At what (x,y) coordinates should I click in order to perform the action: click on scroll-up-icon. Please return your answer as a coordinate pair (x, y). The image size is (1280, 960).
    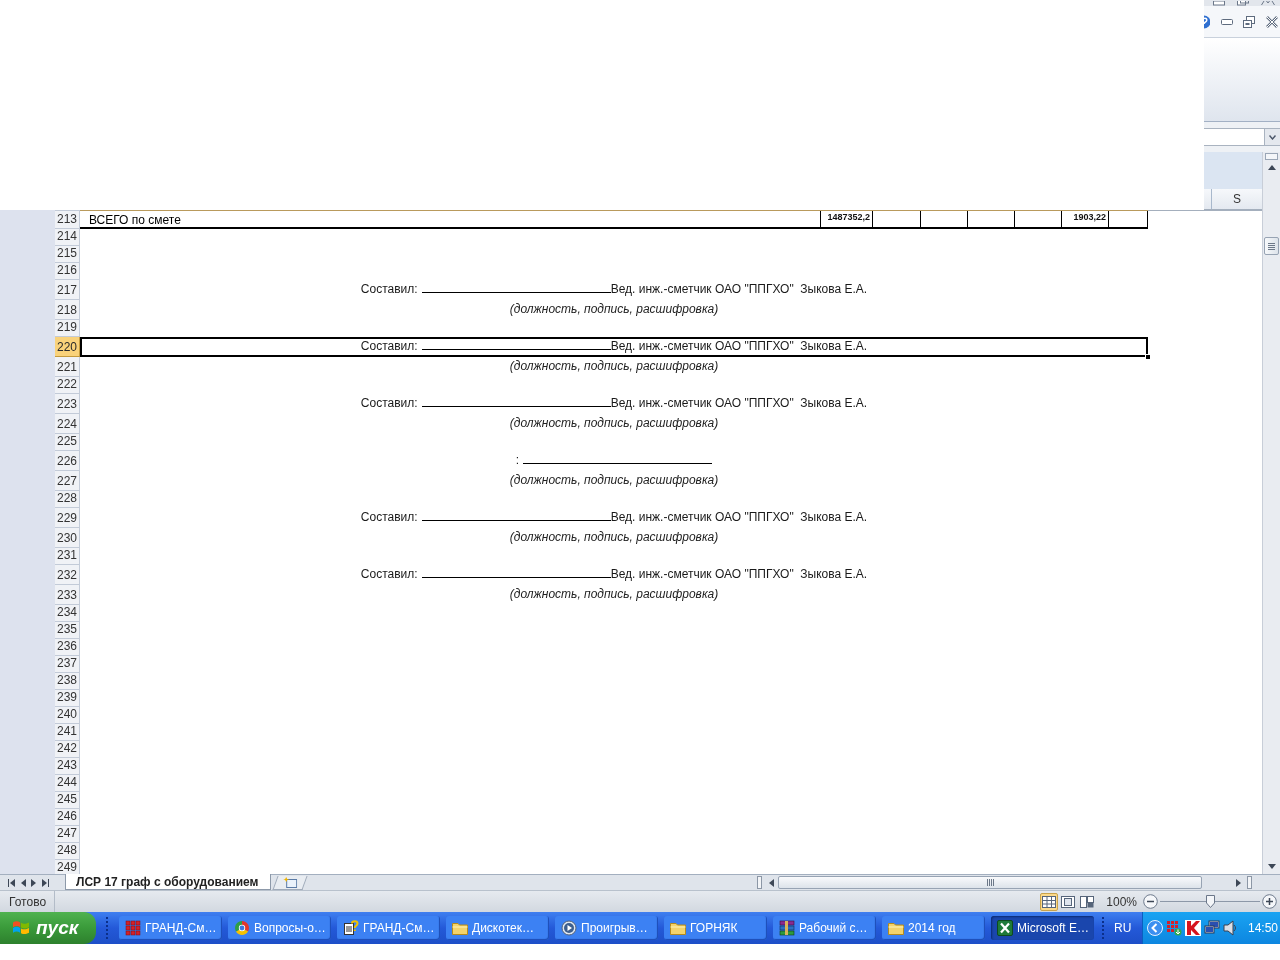
    Looking at the image, I should click on (1271, 167).